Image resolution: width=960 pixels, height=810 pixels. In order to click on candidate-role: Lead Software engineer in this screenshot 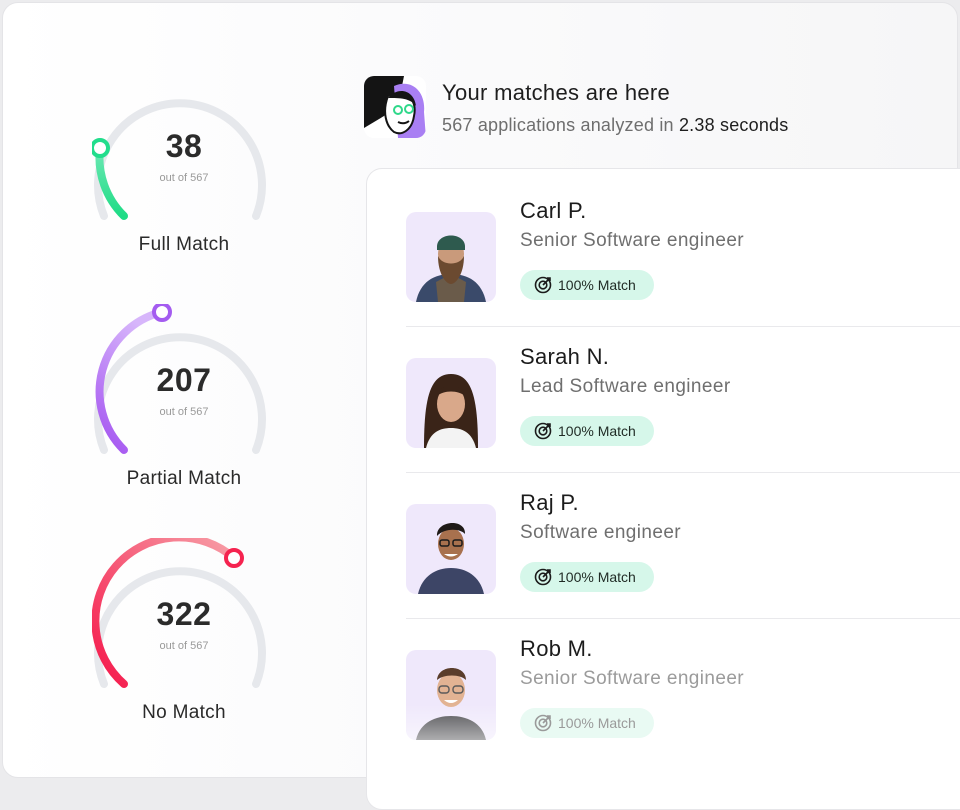, I will do `click(625, 386)`.